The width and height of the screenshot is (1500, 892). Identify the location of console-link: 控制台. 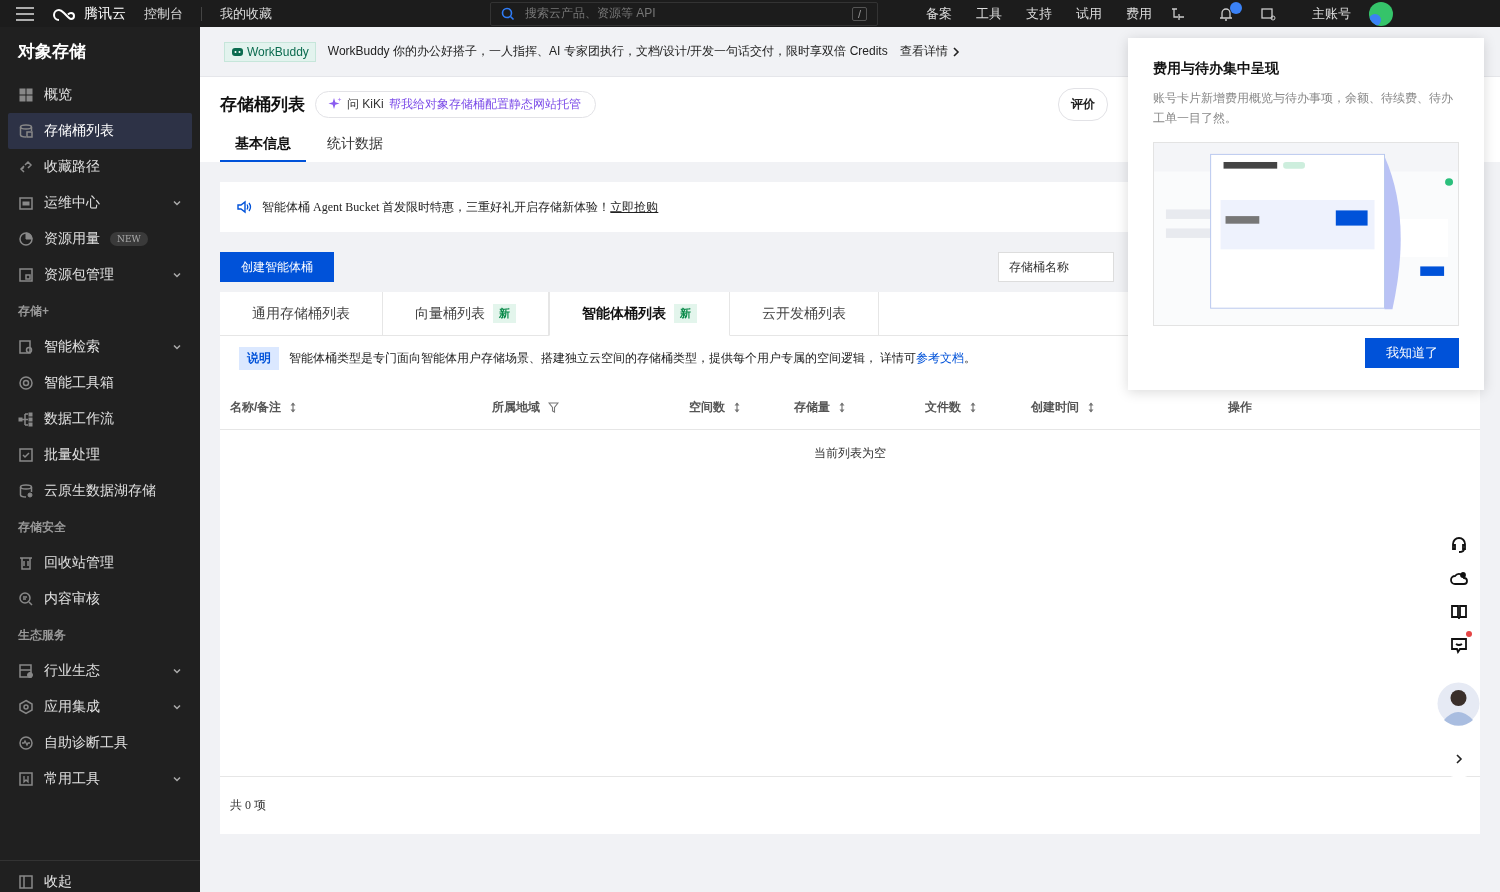
(163, 13).